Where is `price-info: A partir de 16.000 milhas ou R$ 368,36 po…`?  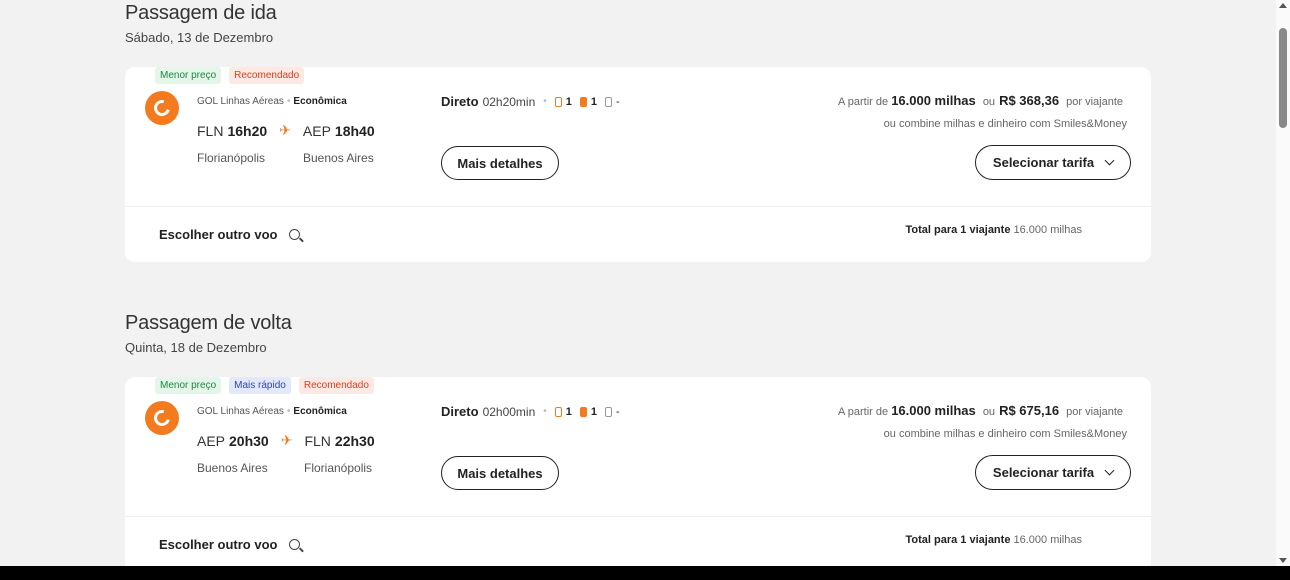
price-info: A partir de 16.000 milhas ou R$ 368,36 po… is located at coordinates (980, 100).